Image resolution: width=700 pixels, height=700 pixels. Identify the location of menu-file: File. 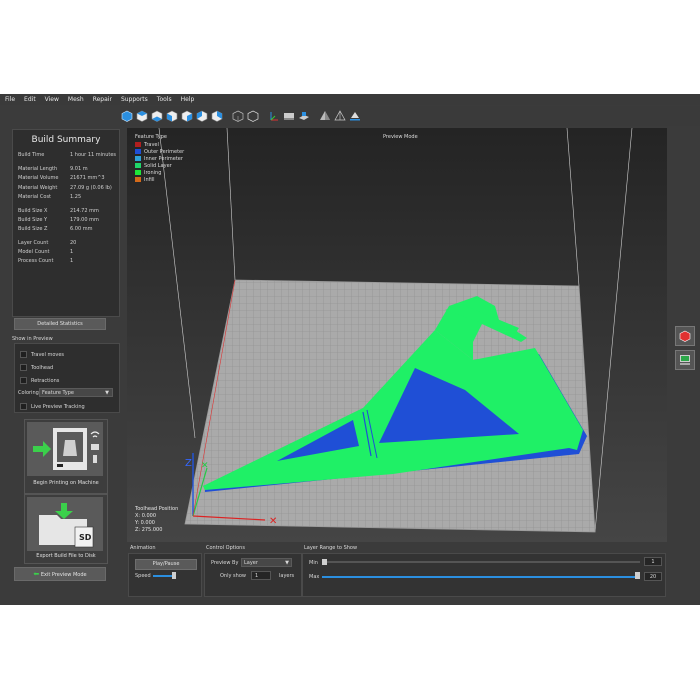
(9, 99).